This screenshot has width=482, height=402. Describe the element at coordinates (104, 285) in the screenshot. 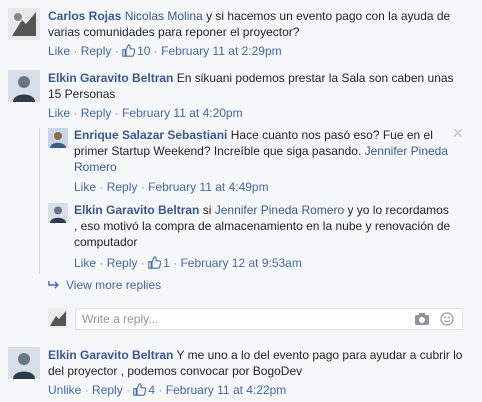

I see `view-more-replies: View more replies` at that location.